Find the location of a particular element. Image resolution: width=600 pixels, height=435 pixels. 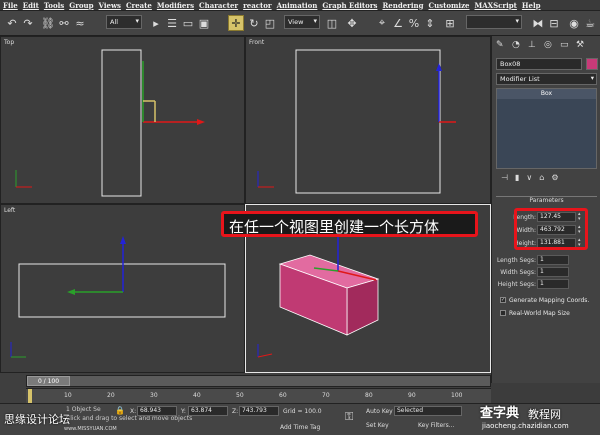

reference-coordinate-dropdown: View is located at coordinates (302, 22).